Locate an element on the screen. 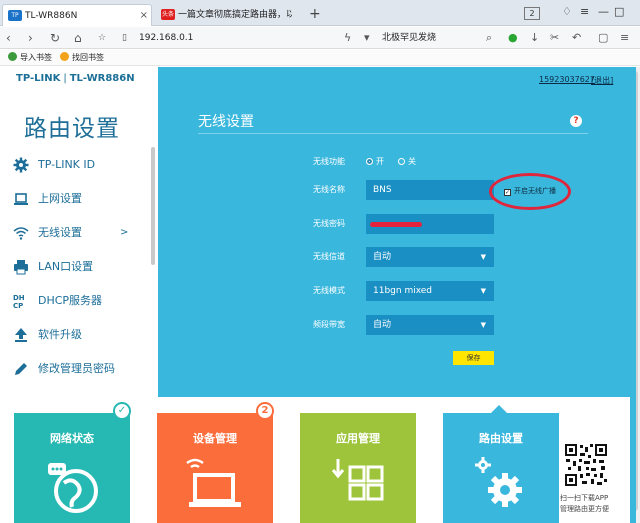 This screenshot has height=523, width=640. radio-unselected-icon is located at coordinates (401, 161).